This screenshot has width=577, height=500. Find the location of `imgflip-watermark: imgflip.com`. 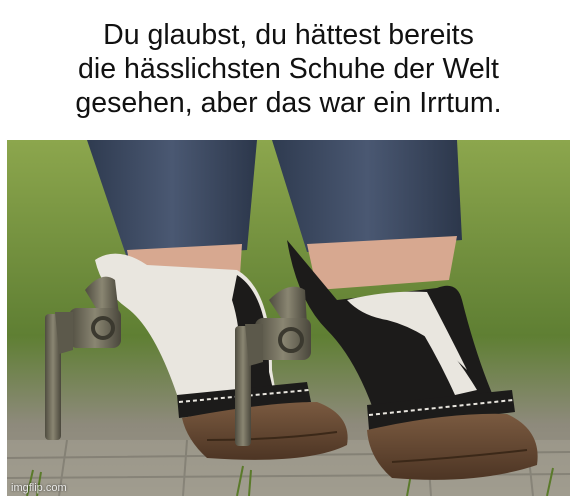

imgflip-watermark: imgflip.com is located at coordinates (39, 488).